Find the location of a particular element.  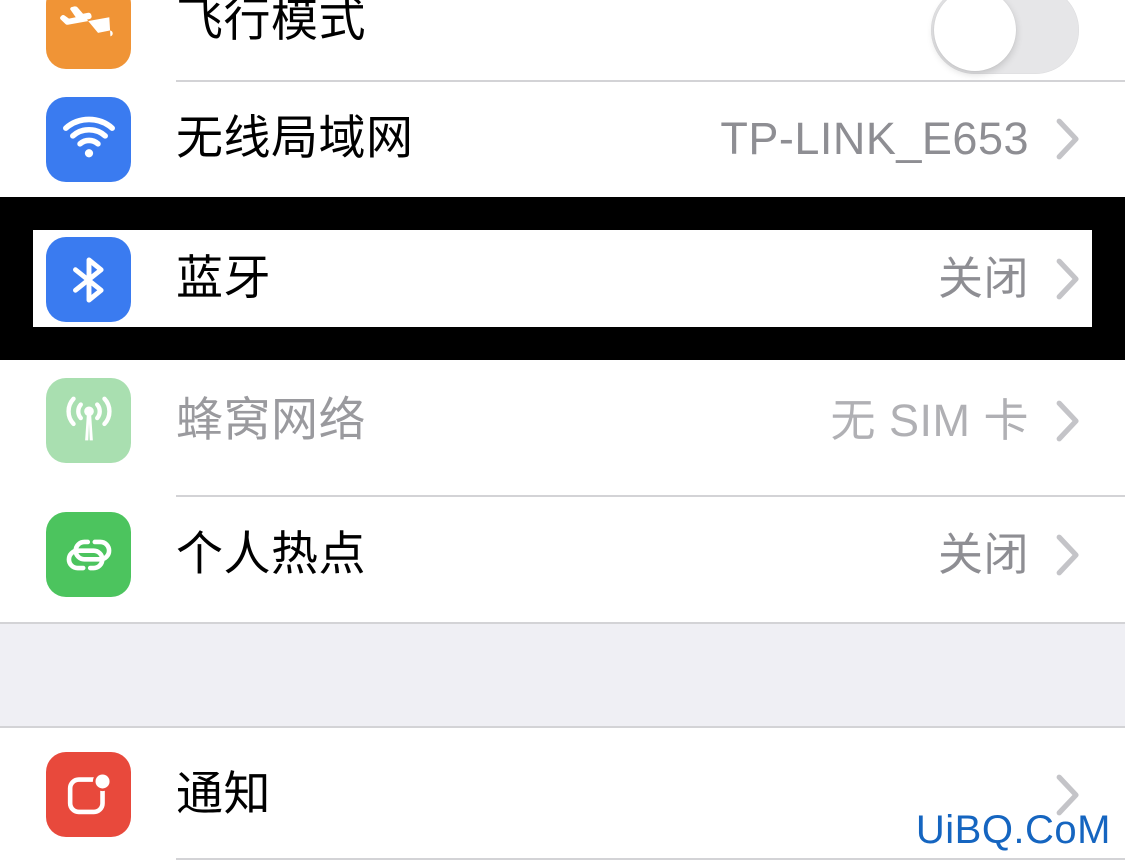

cellular-sim-value: 无 SIM 卡 is located at coordinates (929, 420).